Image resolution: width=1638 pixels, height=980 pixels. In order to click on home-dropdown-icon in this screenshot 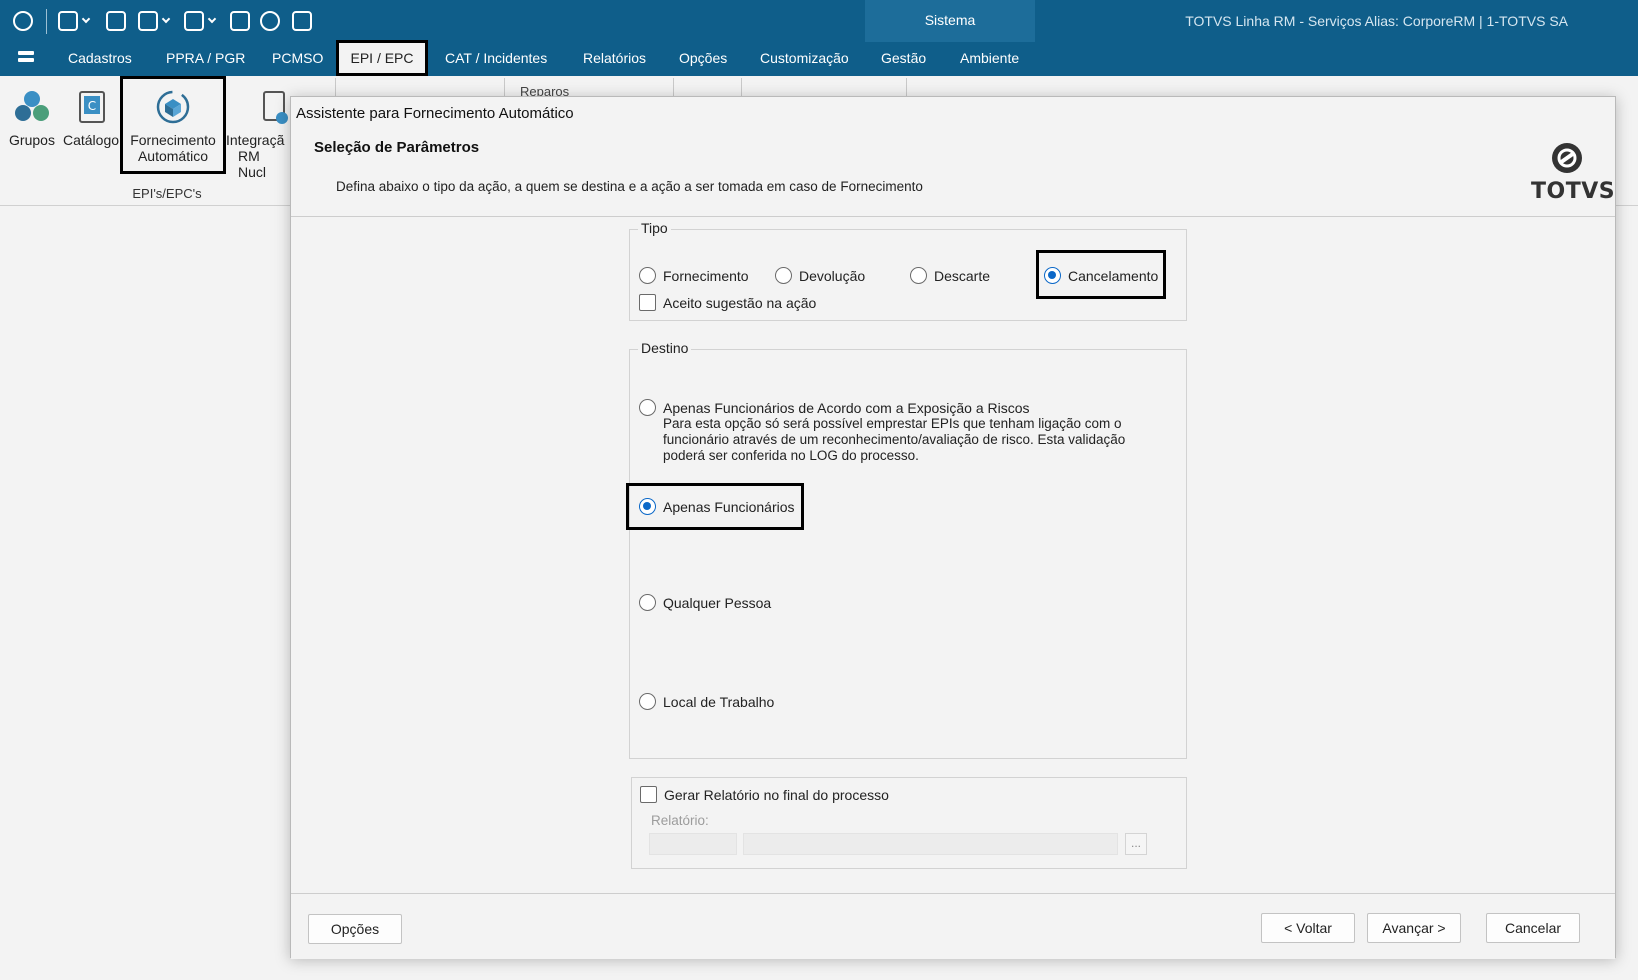, I will do `click(200, 21)`.